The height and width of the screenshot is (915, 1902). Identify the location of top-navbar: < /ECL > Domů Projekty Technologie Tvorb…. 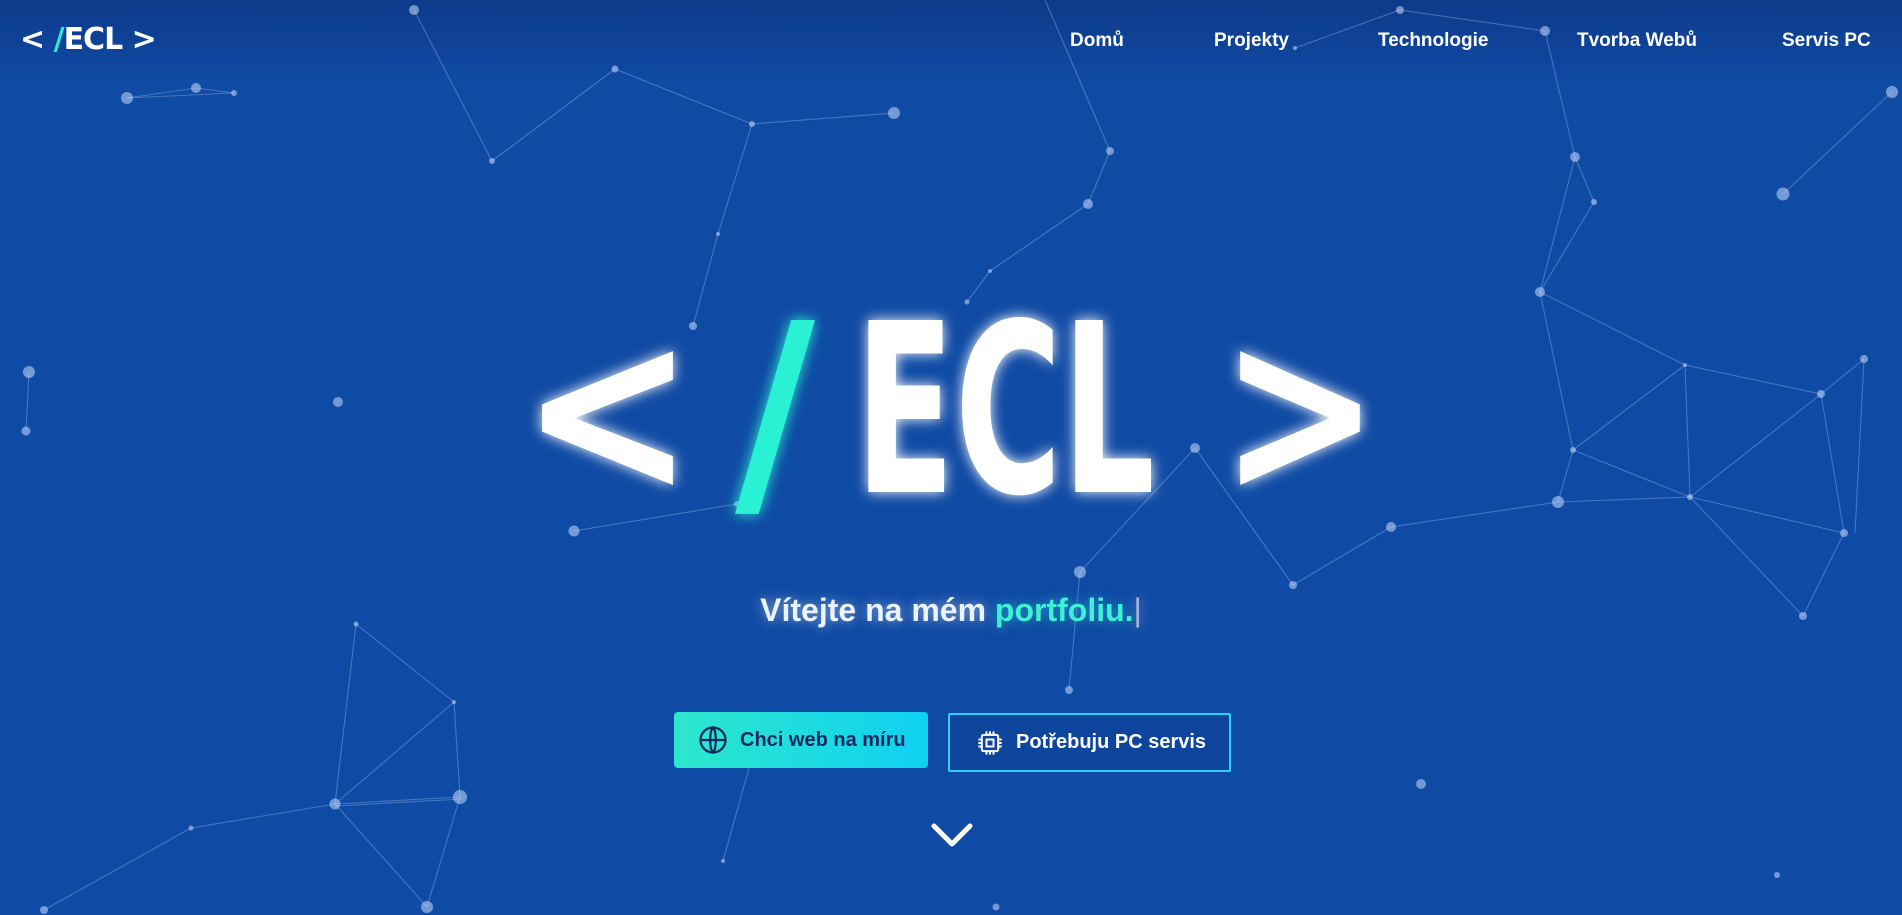
(951, 43).